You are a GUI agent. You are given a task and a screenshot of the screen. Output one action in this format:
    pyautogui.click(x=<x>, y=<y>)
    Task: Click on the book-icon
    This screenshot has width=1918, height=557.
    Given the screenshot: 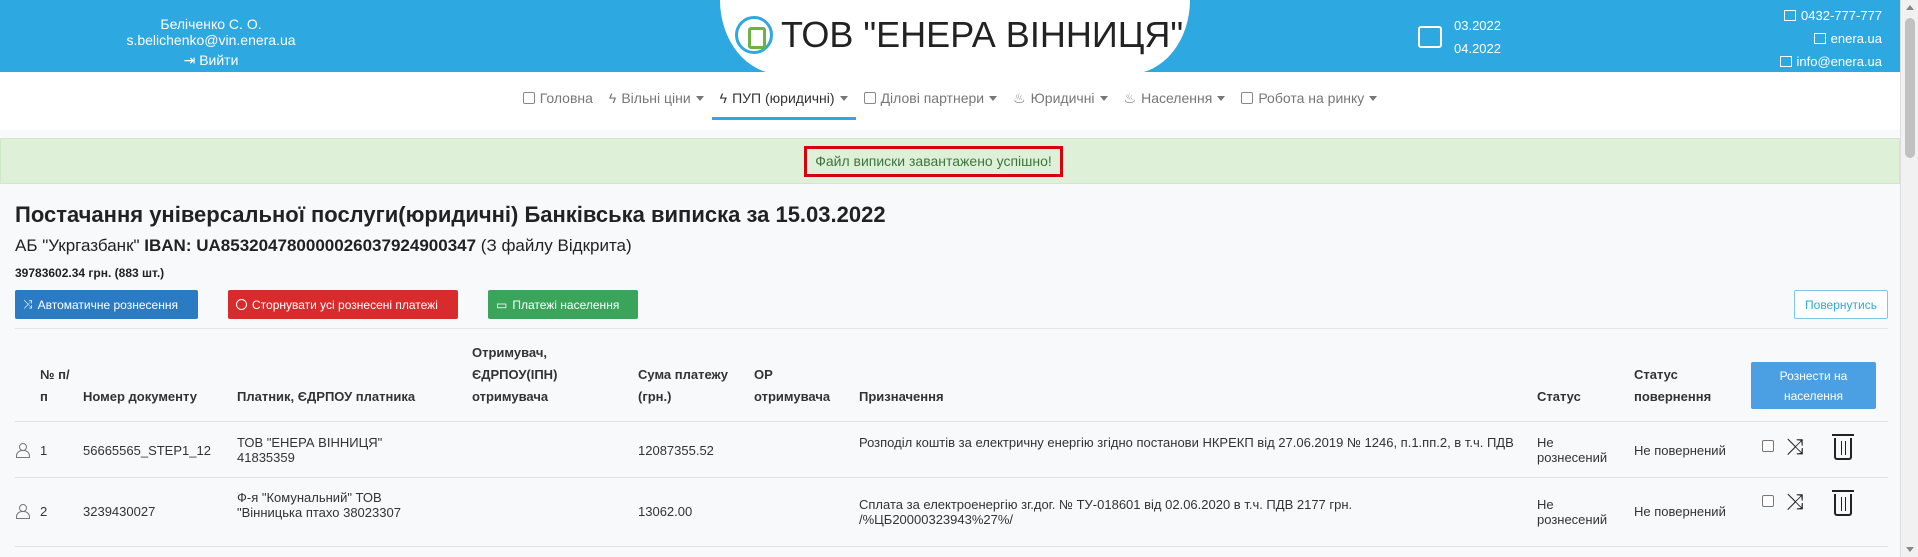 What is the action you would take?
    pyautogui.click(x=869, y=98)
    